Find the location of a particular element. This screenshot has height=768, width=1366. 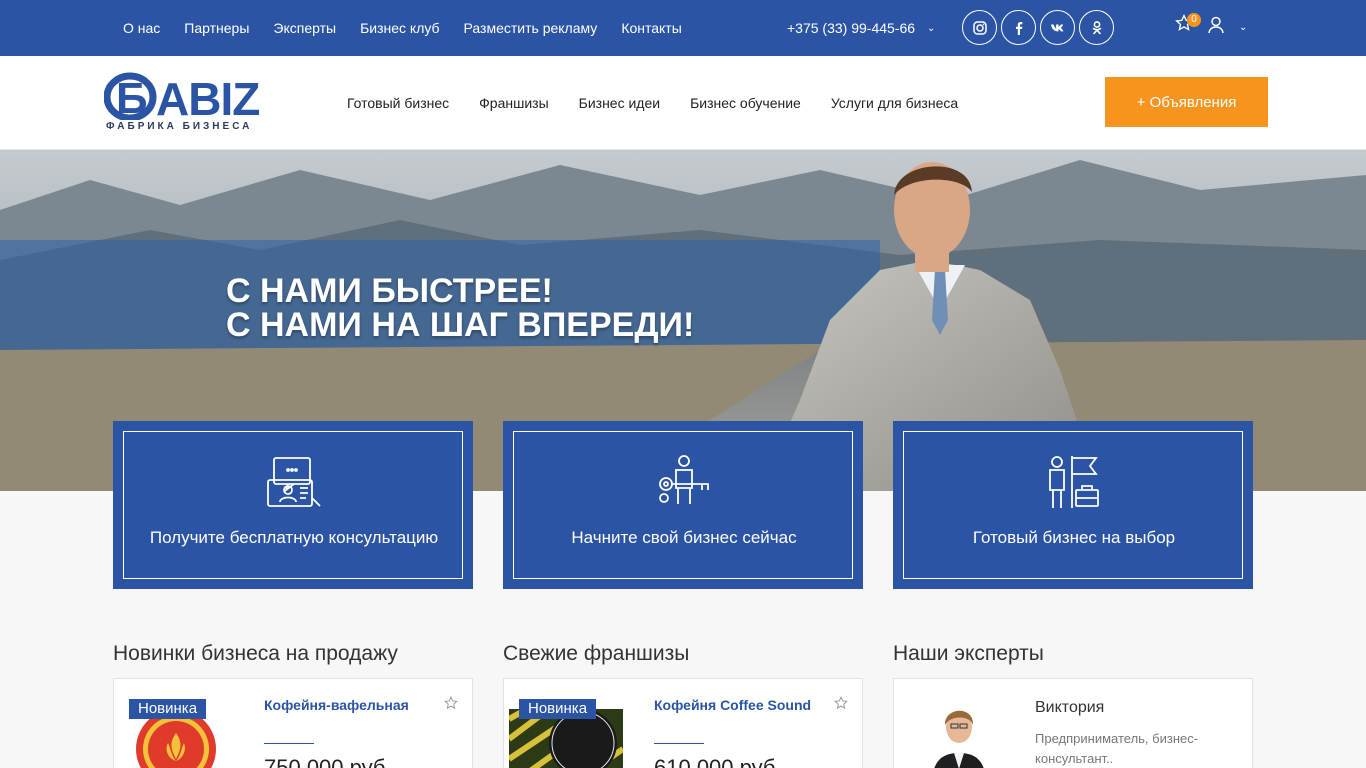

facebook-icon is located at coordinates (1018, 27).